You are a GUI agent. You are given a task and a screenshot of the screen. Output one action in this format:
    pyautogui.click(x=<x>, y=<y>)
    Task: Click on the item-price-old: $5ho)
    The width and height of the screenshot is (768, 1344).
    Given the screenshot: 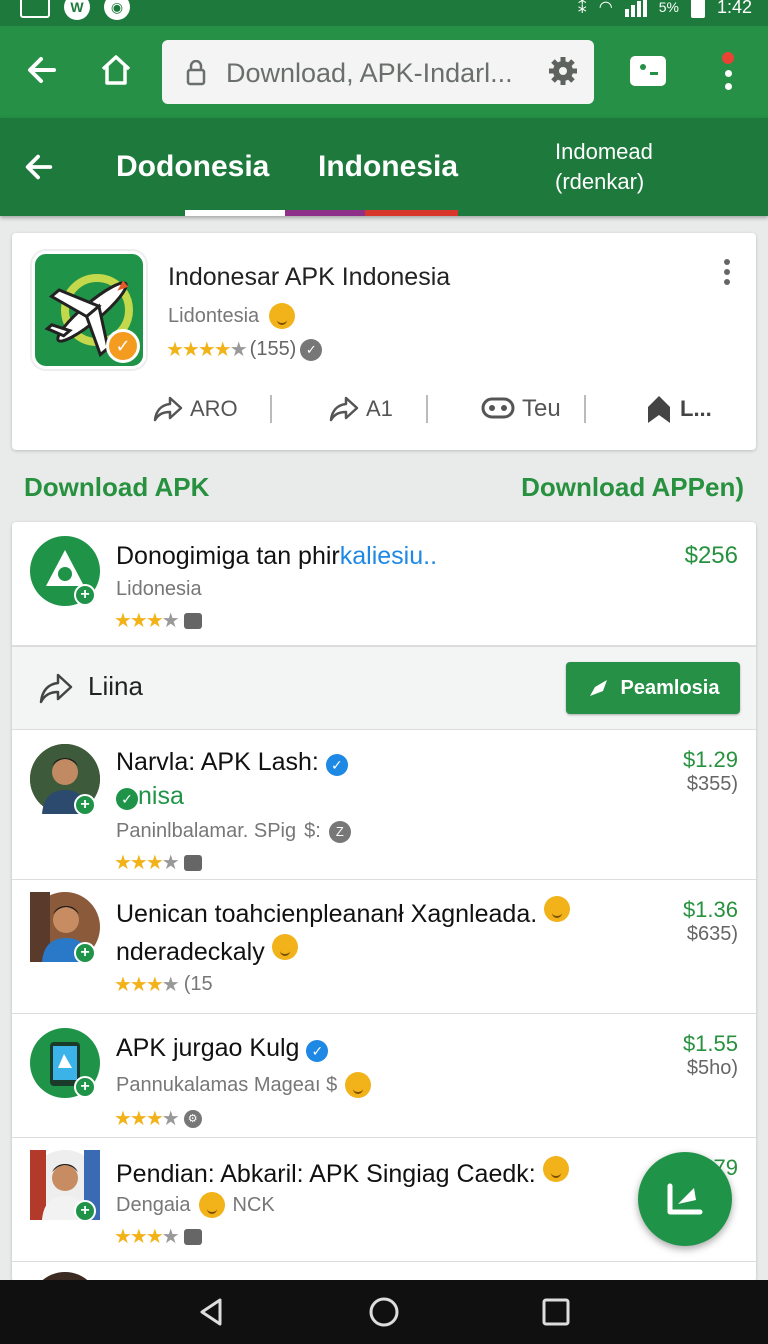 What is the action you would take?
    pyautogui.click(x=712, y=1068)
    